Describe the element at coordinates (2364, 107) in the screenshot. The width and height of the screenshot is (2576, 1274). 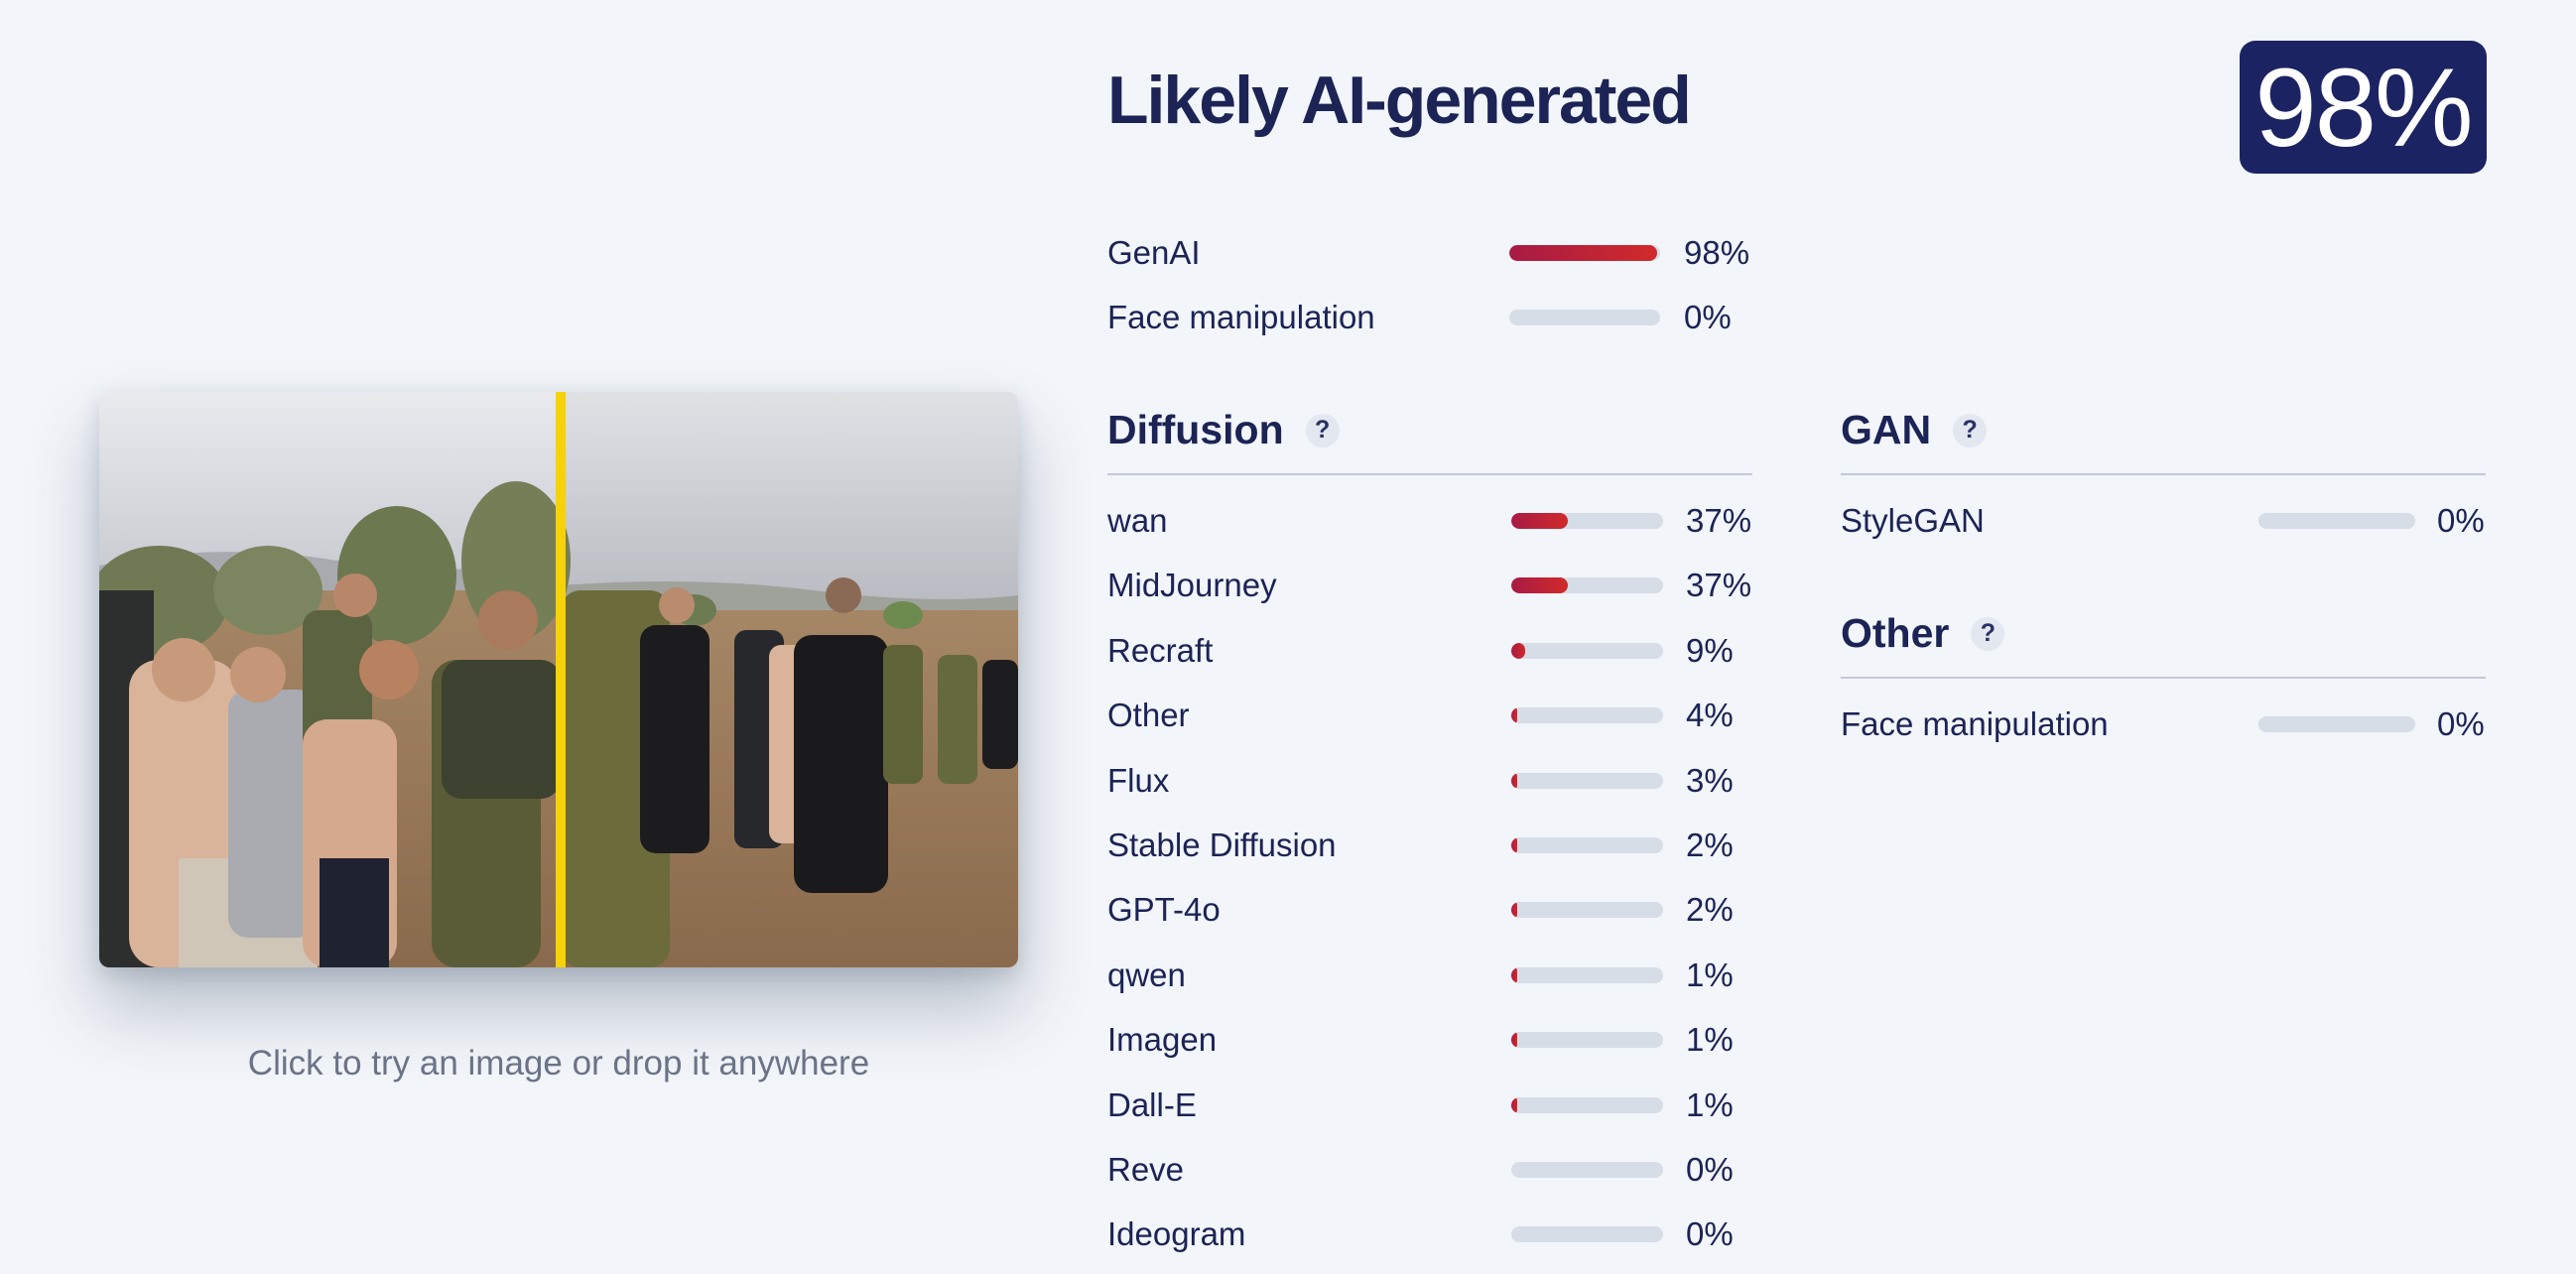
I see `score-badge: 98%` at that location.